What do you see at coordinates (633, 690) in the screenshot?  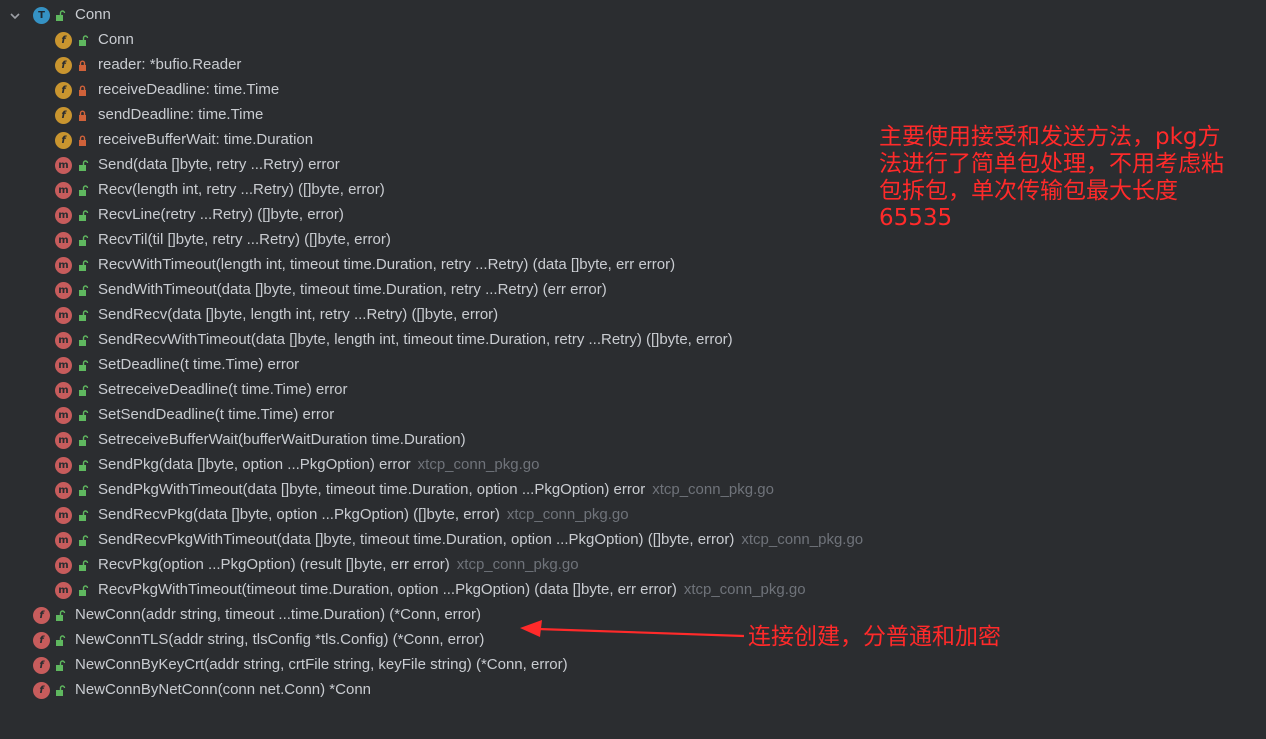 I see `tree-node-function: f NewConnByNetConn(conn net.Conn) *Conn` at bounding box center [633, 690].